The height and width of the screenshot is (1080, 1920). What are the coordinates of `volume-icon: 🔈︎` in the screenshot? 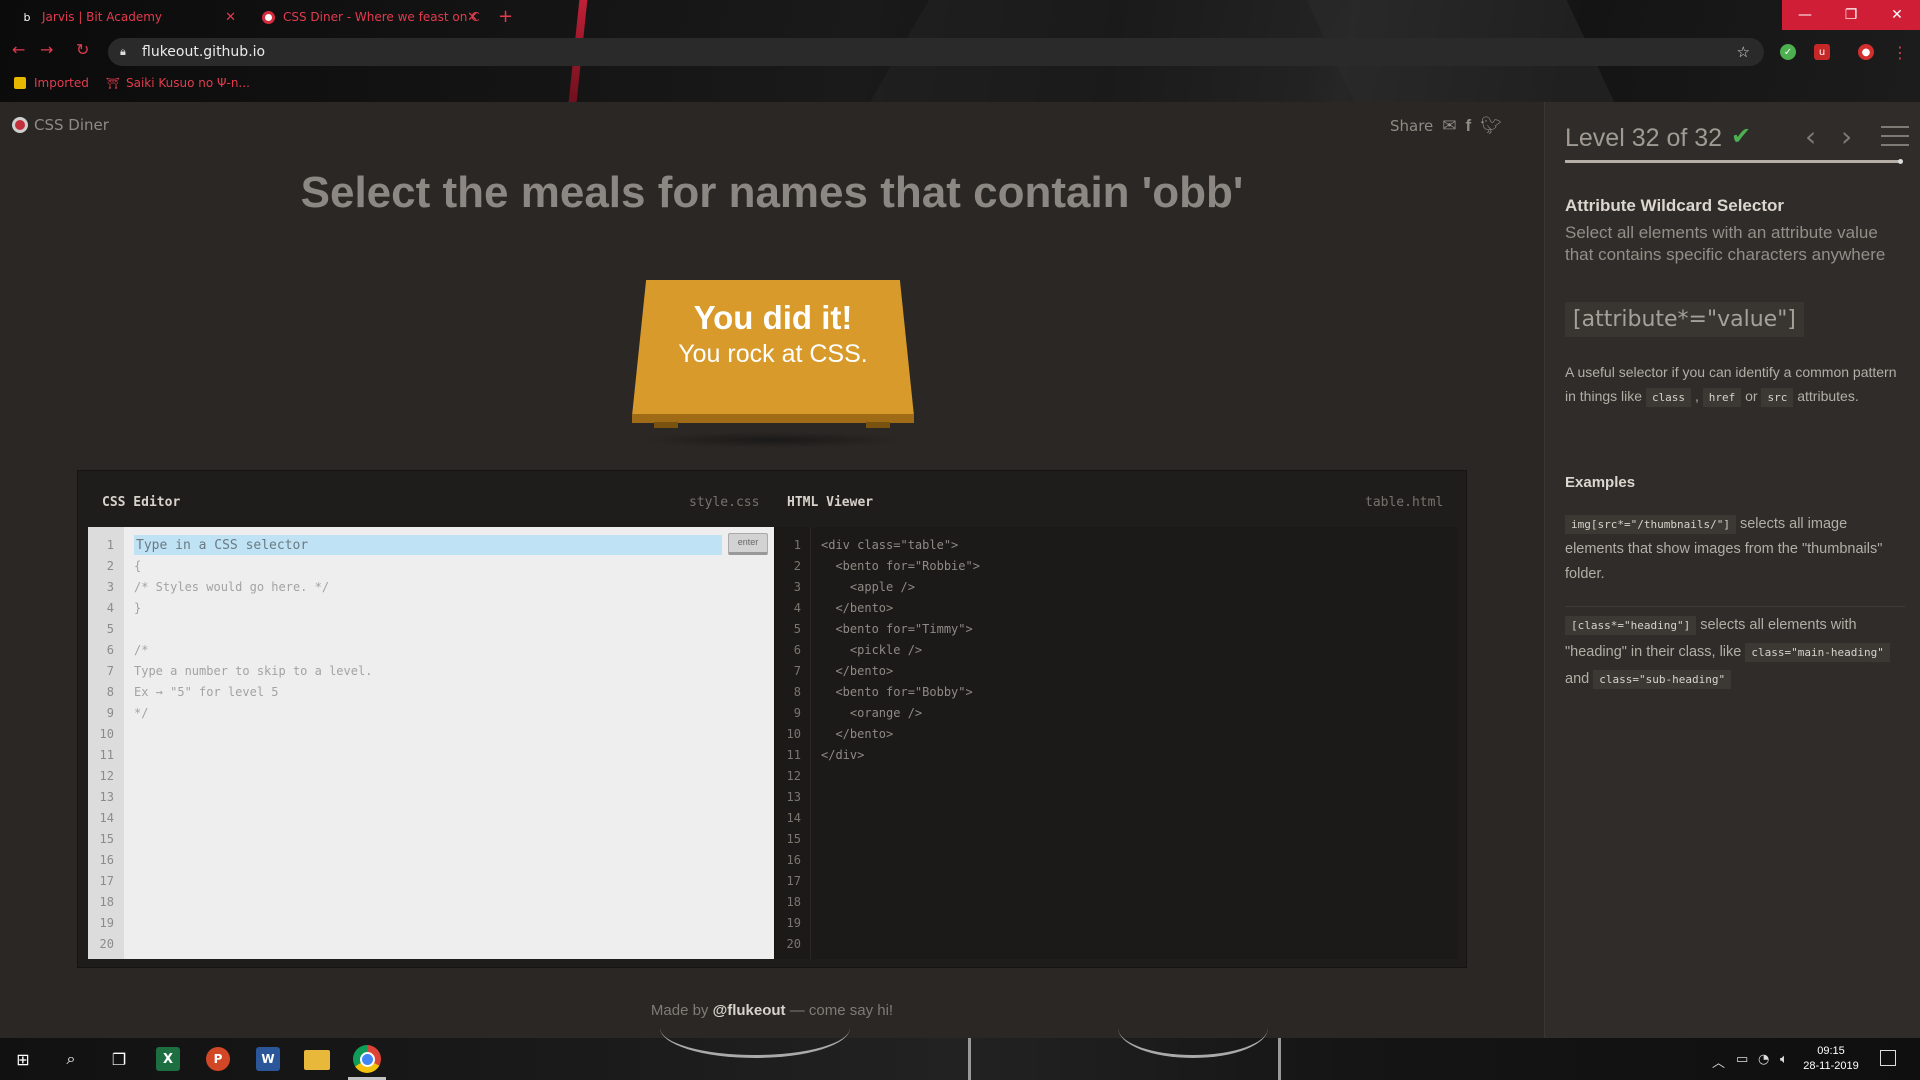 It's located at (1784, 1059).